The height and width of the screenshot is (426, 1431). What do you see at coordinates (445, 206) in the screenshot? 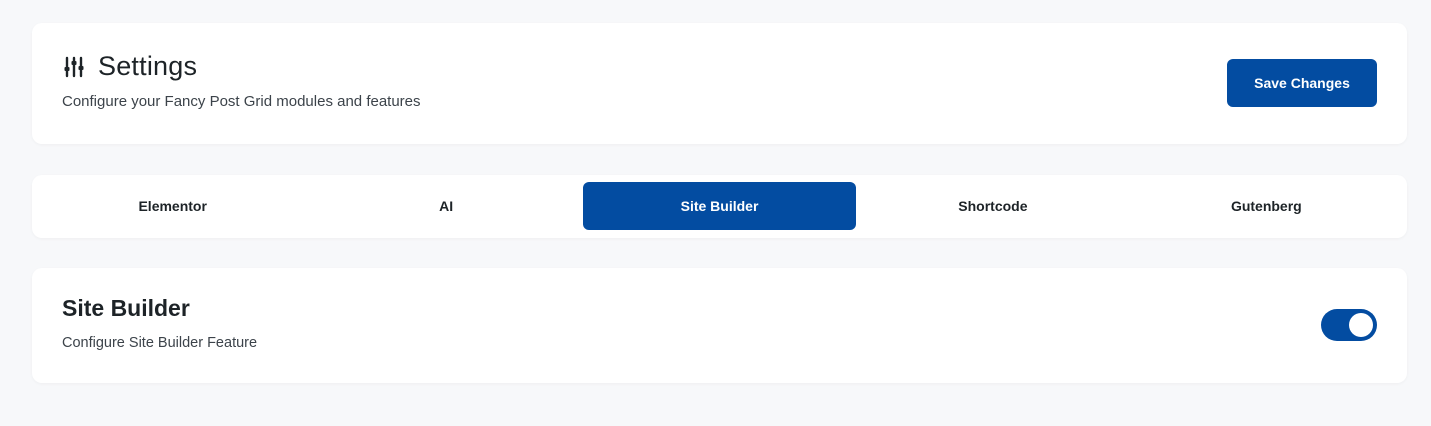
I see `tab-ai: AI` at bounding box center [445, 206].